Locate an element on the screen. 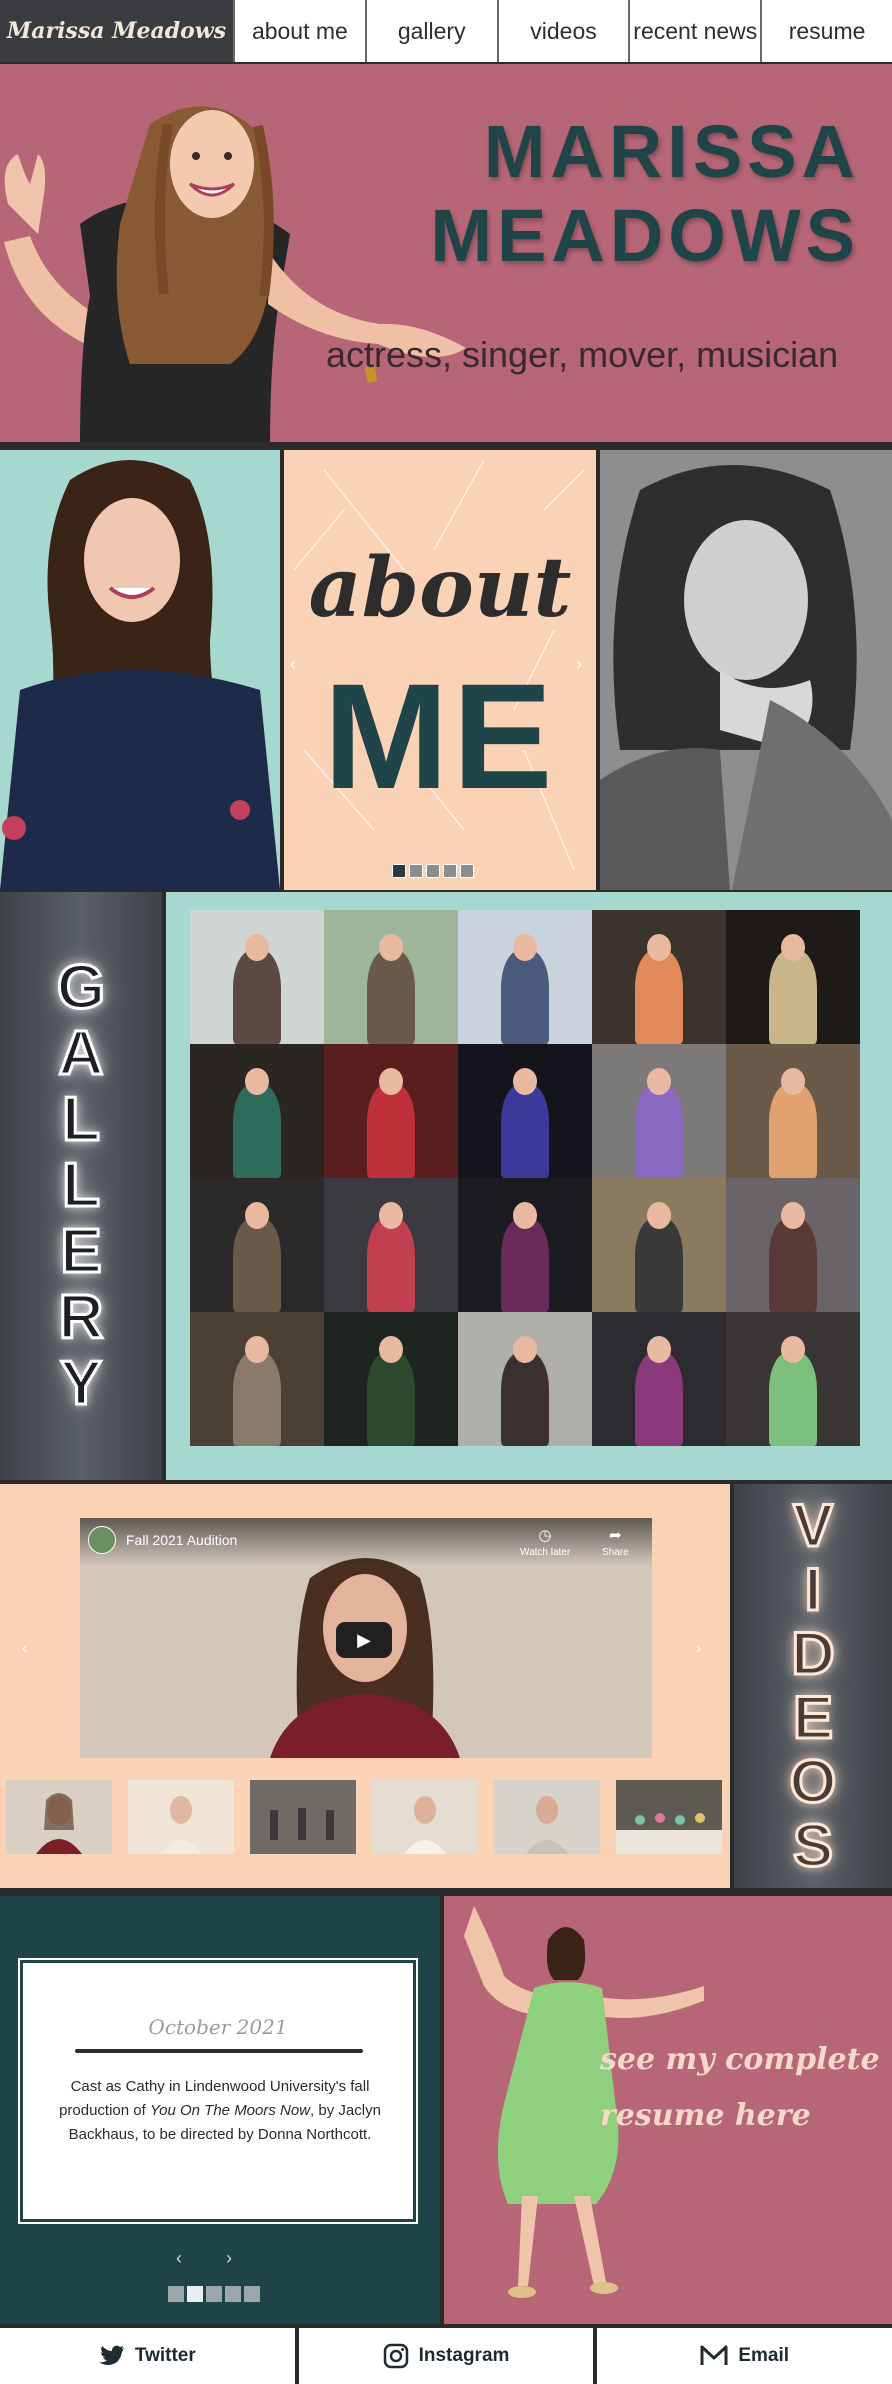 This screenshot has height=2384, width=892. nav-item-recent-news: recent news is located at coordinates (694, 31).